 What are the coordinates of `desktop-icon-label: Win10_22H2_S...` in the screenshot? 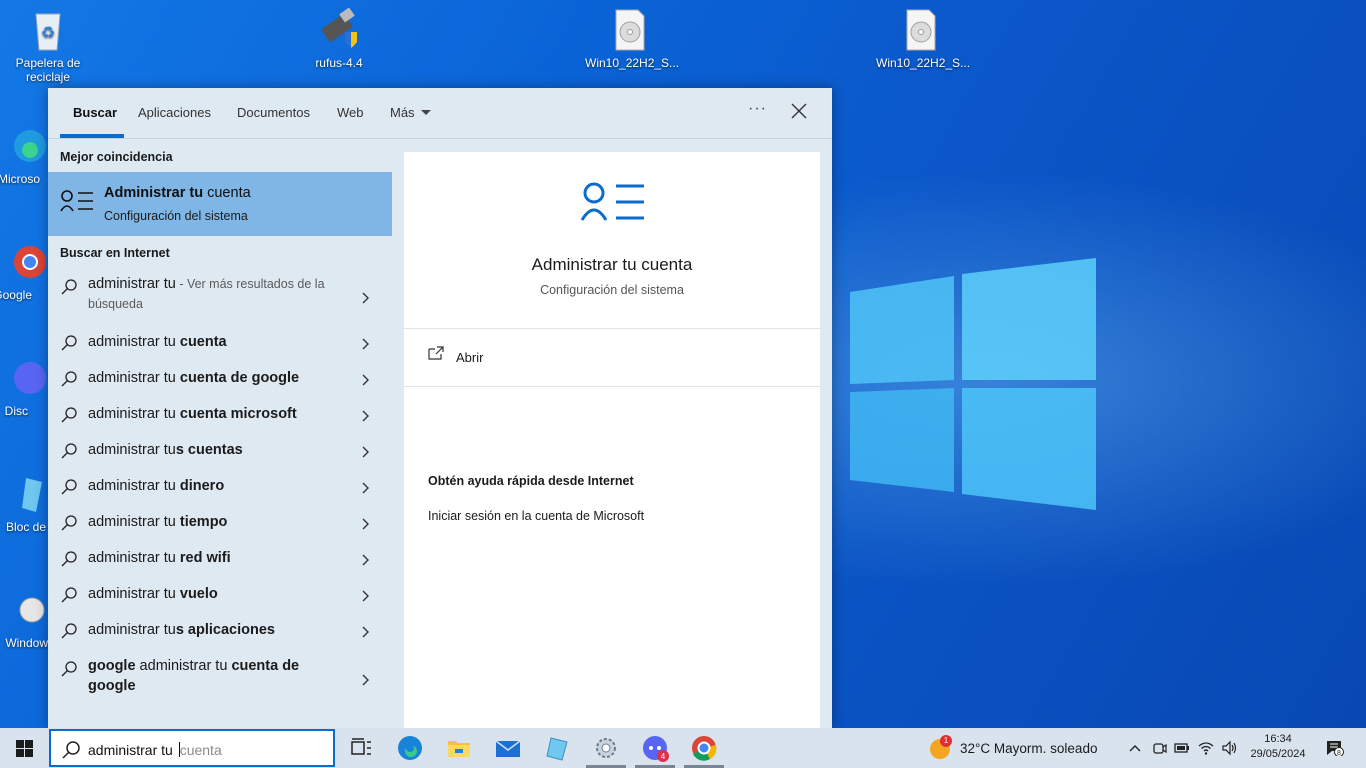 It's located at (923, 63).